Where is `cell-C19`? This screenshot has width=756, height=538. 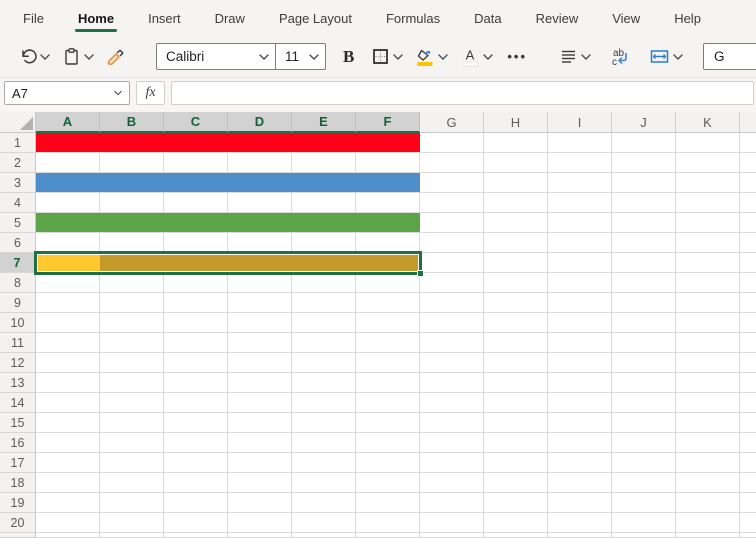 cell-C19 is located at coordinates (196, 503).